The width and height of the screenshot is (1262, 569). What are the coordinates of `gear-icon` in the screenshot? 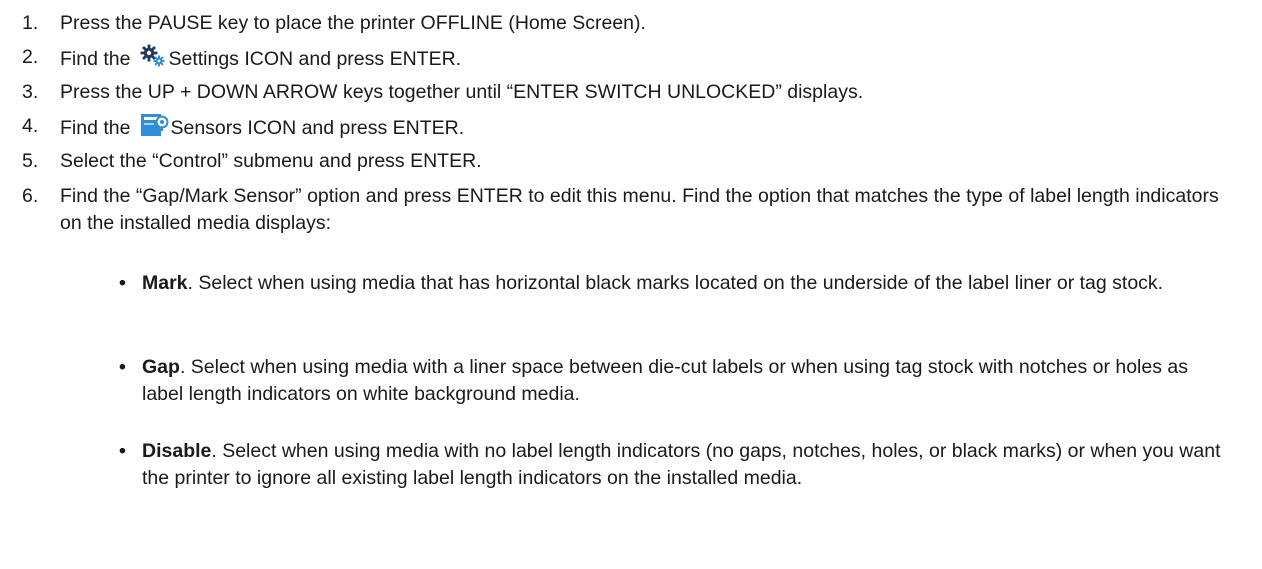 It's located at (154, 60).